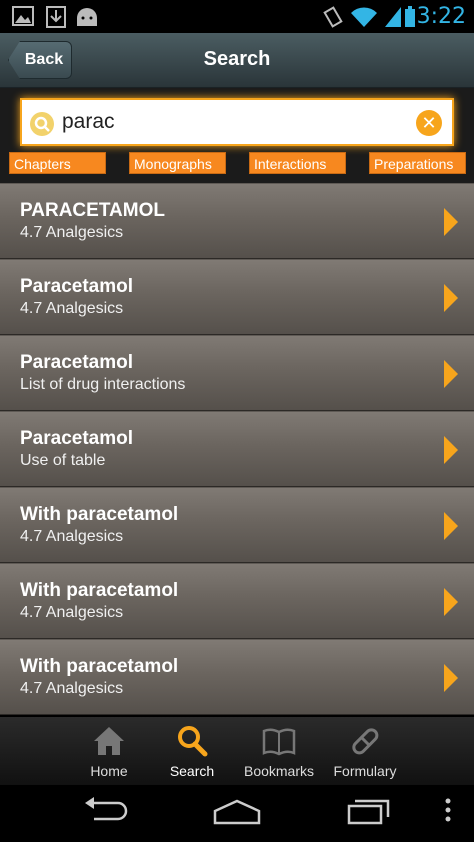  What do you see at coordinates (103, 384) in the screenshot?
I see `item-subtitle: List of drug interactions` at bounding box center [103, 384].